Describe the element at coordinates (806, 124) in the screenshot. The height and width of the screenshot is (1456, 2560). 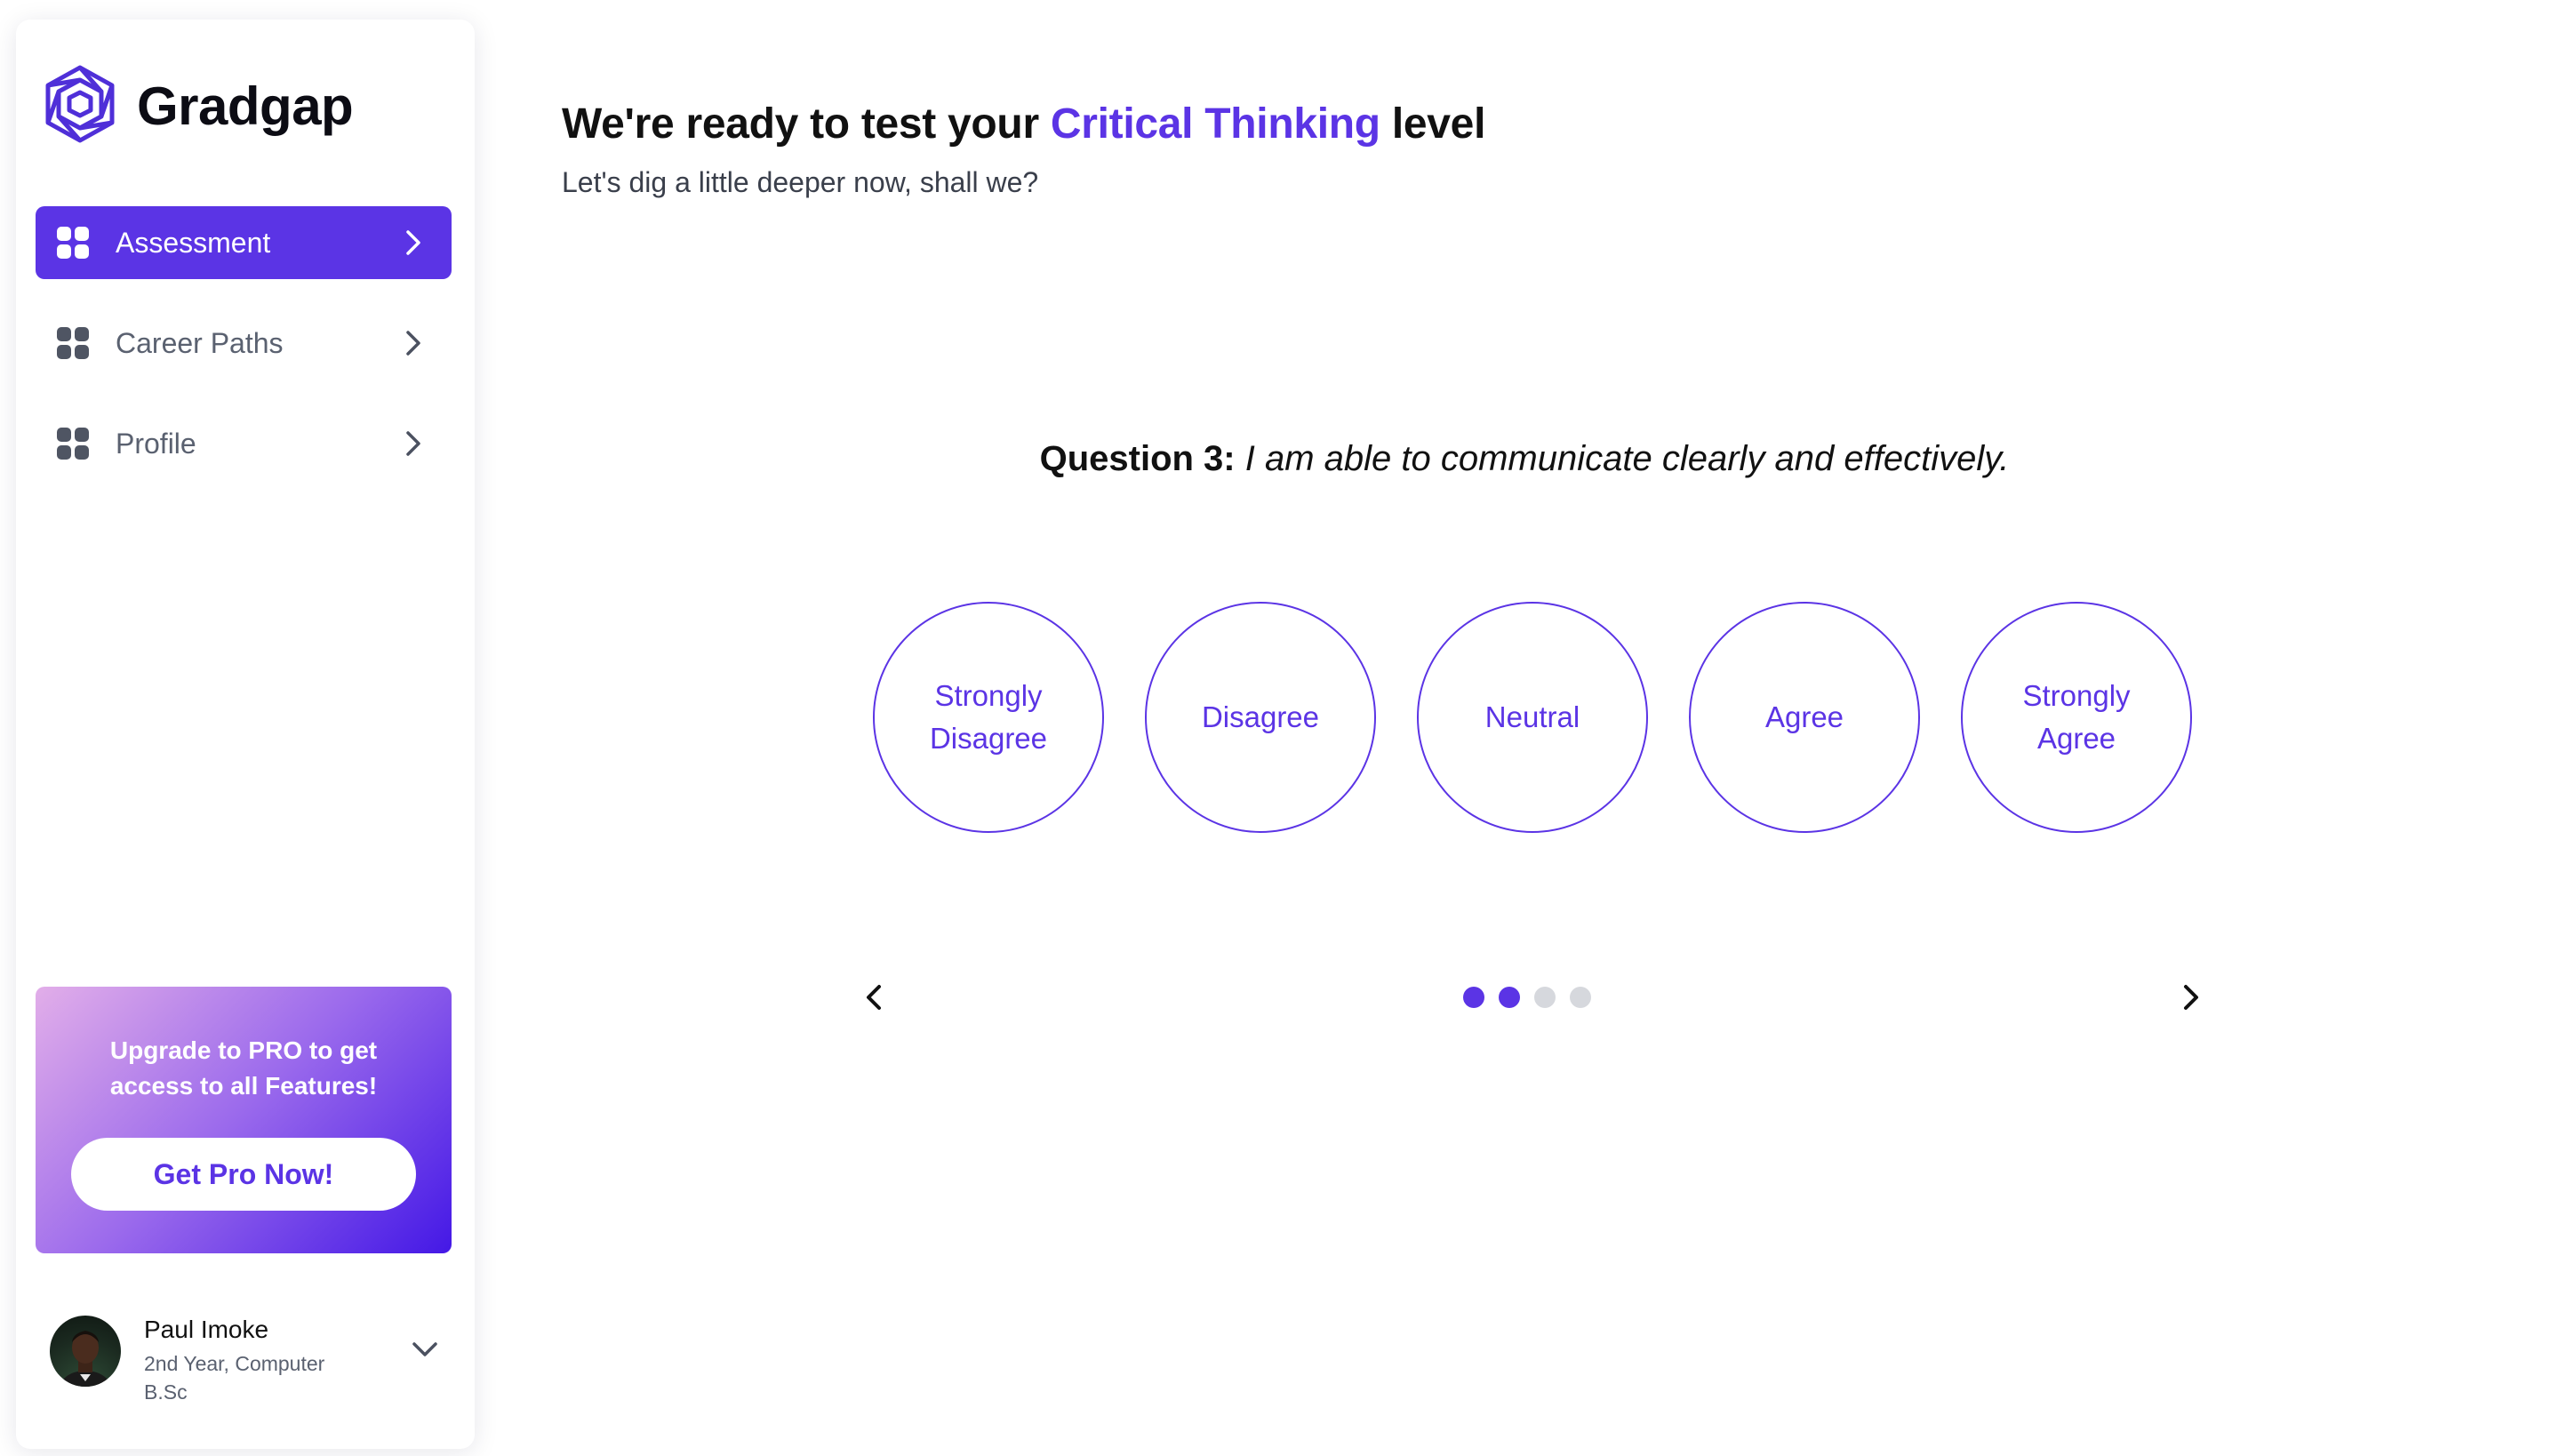
I see `title-prefix: We're ready to test your` at that location.